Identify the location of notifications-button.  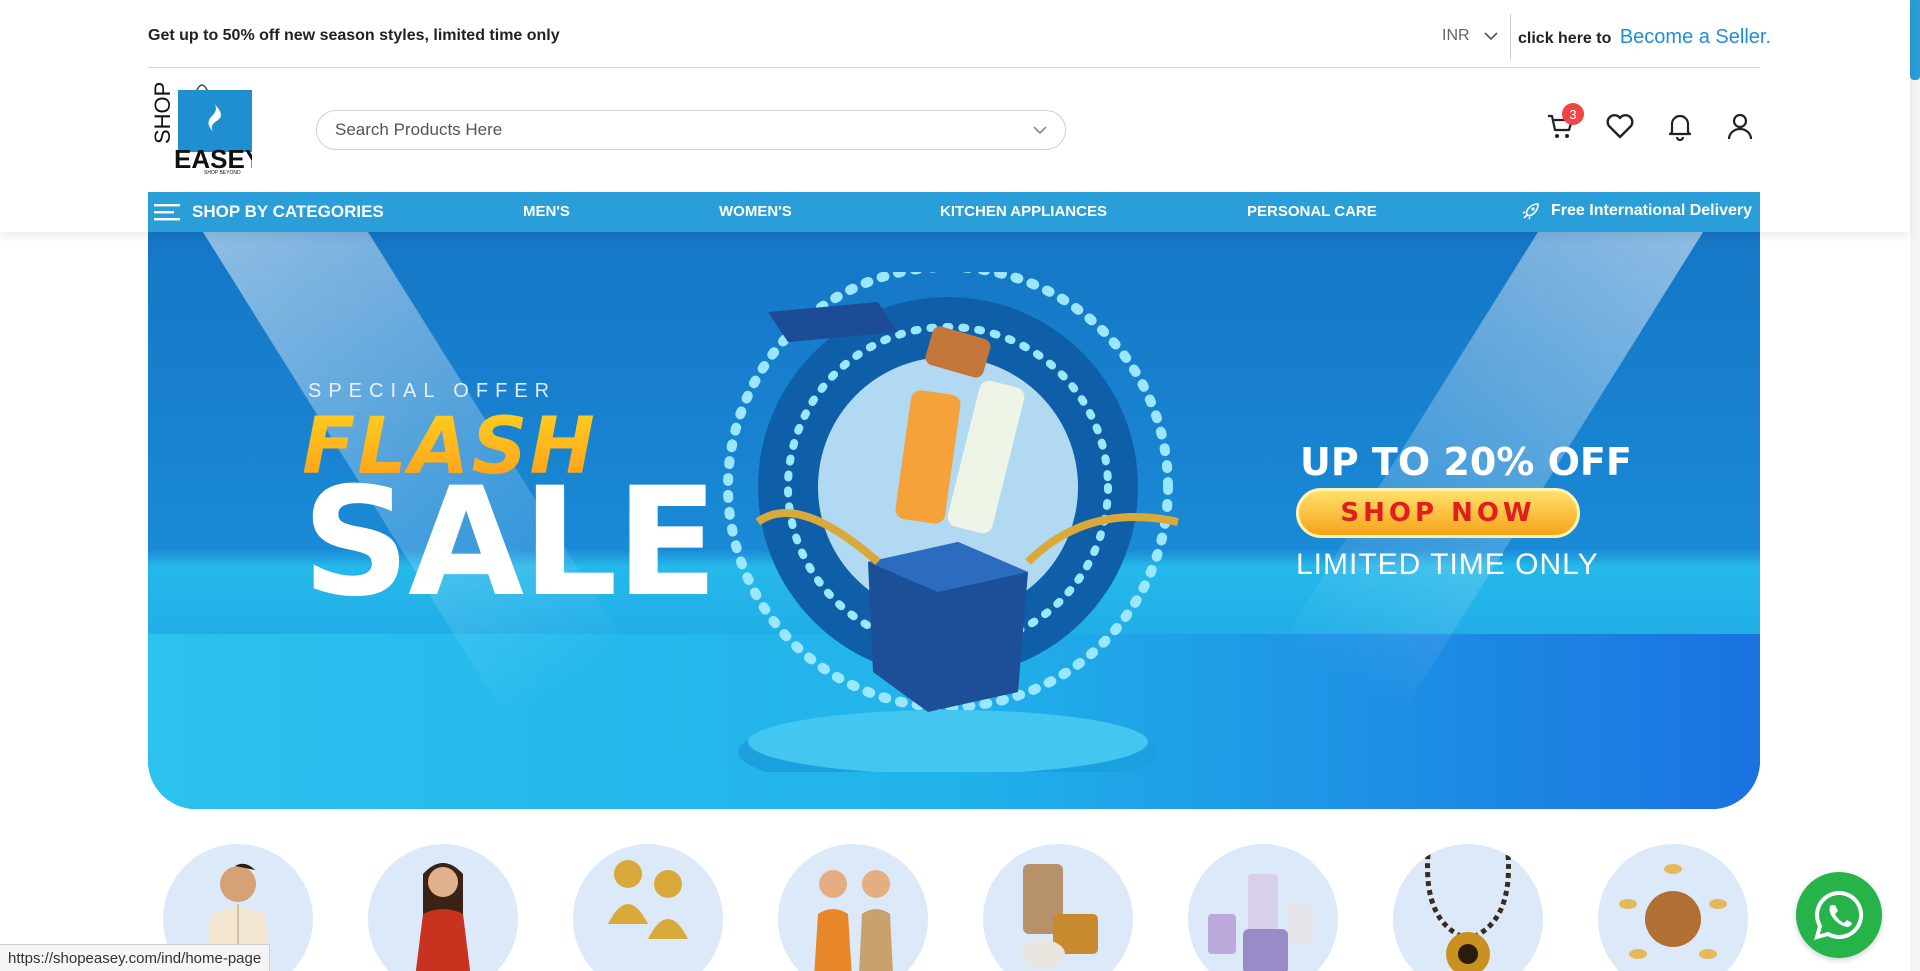
(1680, 126).